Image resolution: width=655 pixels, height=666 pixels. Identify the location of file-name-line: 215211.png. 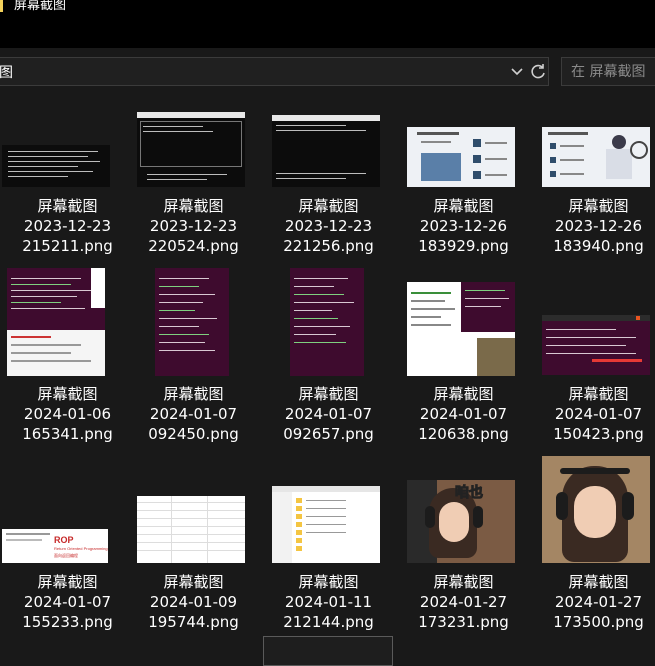
(67, 246).